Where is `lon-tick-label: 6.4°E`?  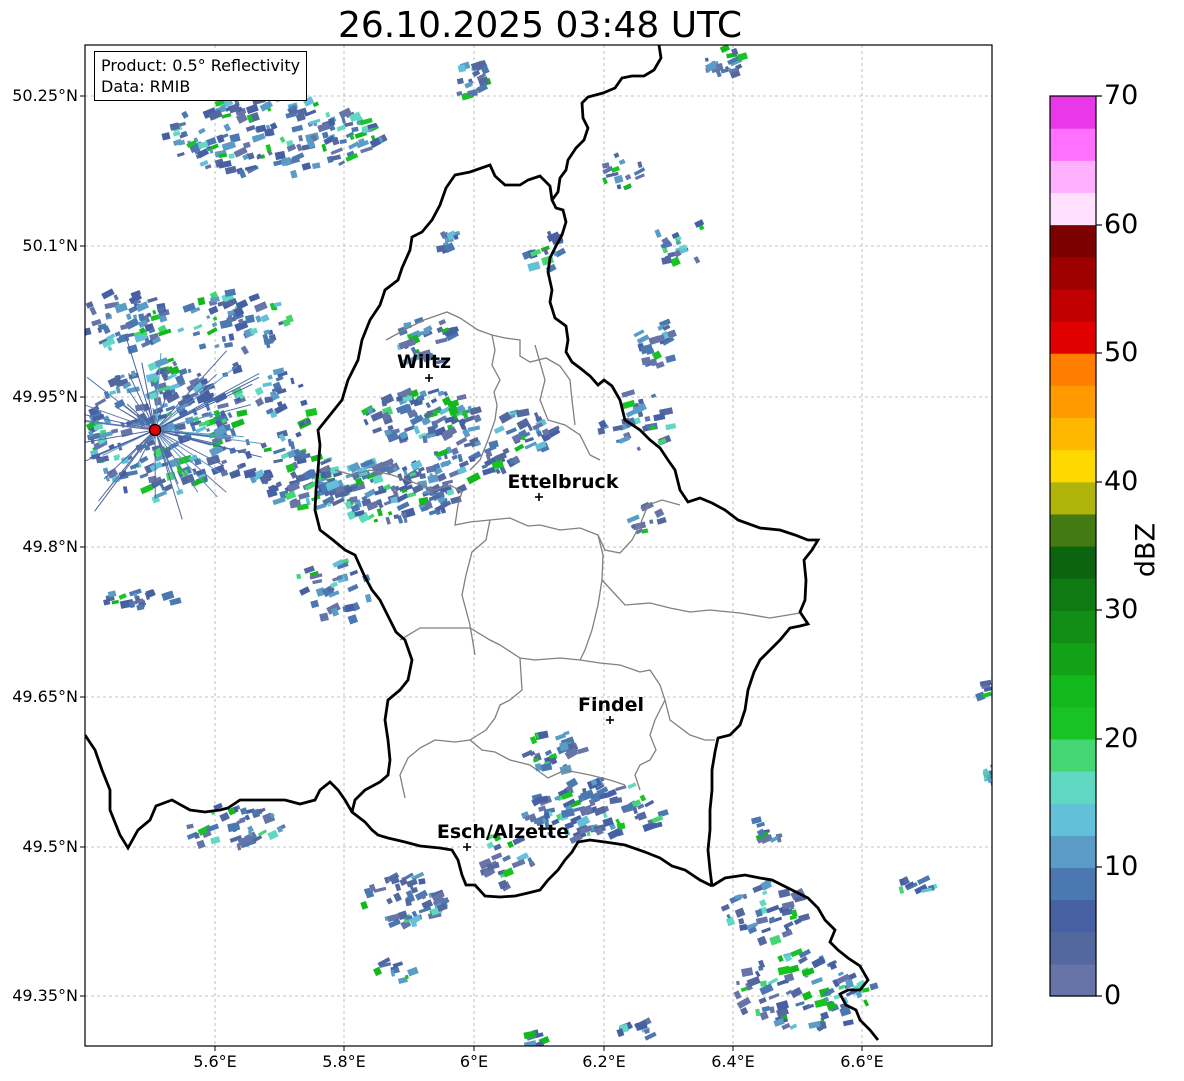
lon-tick-label: 6.4°E is located at coordinates (733, 1061).